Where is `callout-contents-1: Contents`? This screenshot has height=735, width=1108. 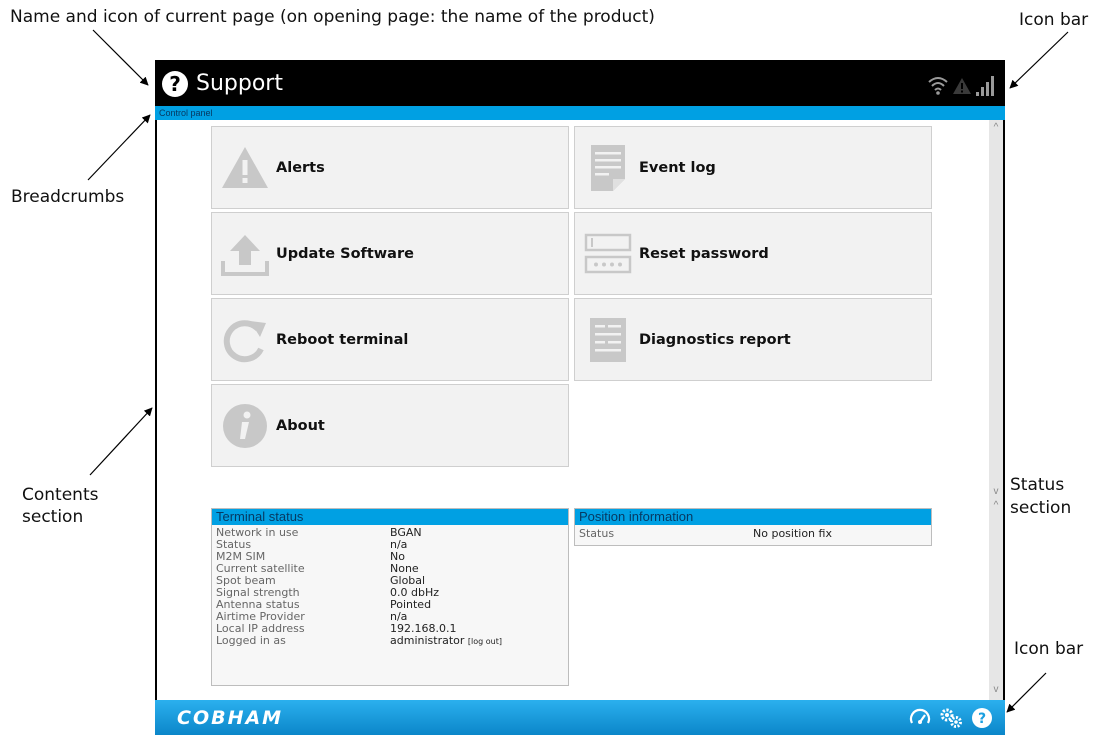
callout-contents-1: Contents is located at coordinates (60, 495).